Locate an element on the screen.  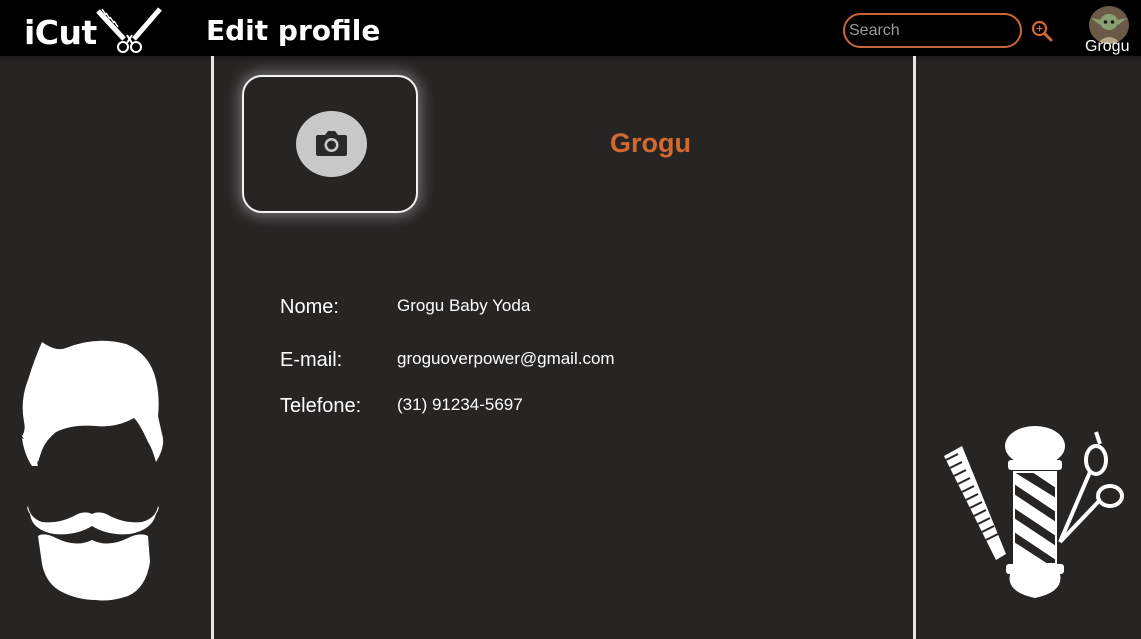
header-shadow is located at coordinates (570, 59).